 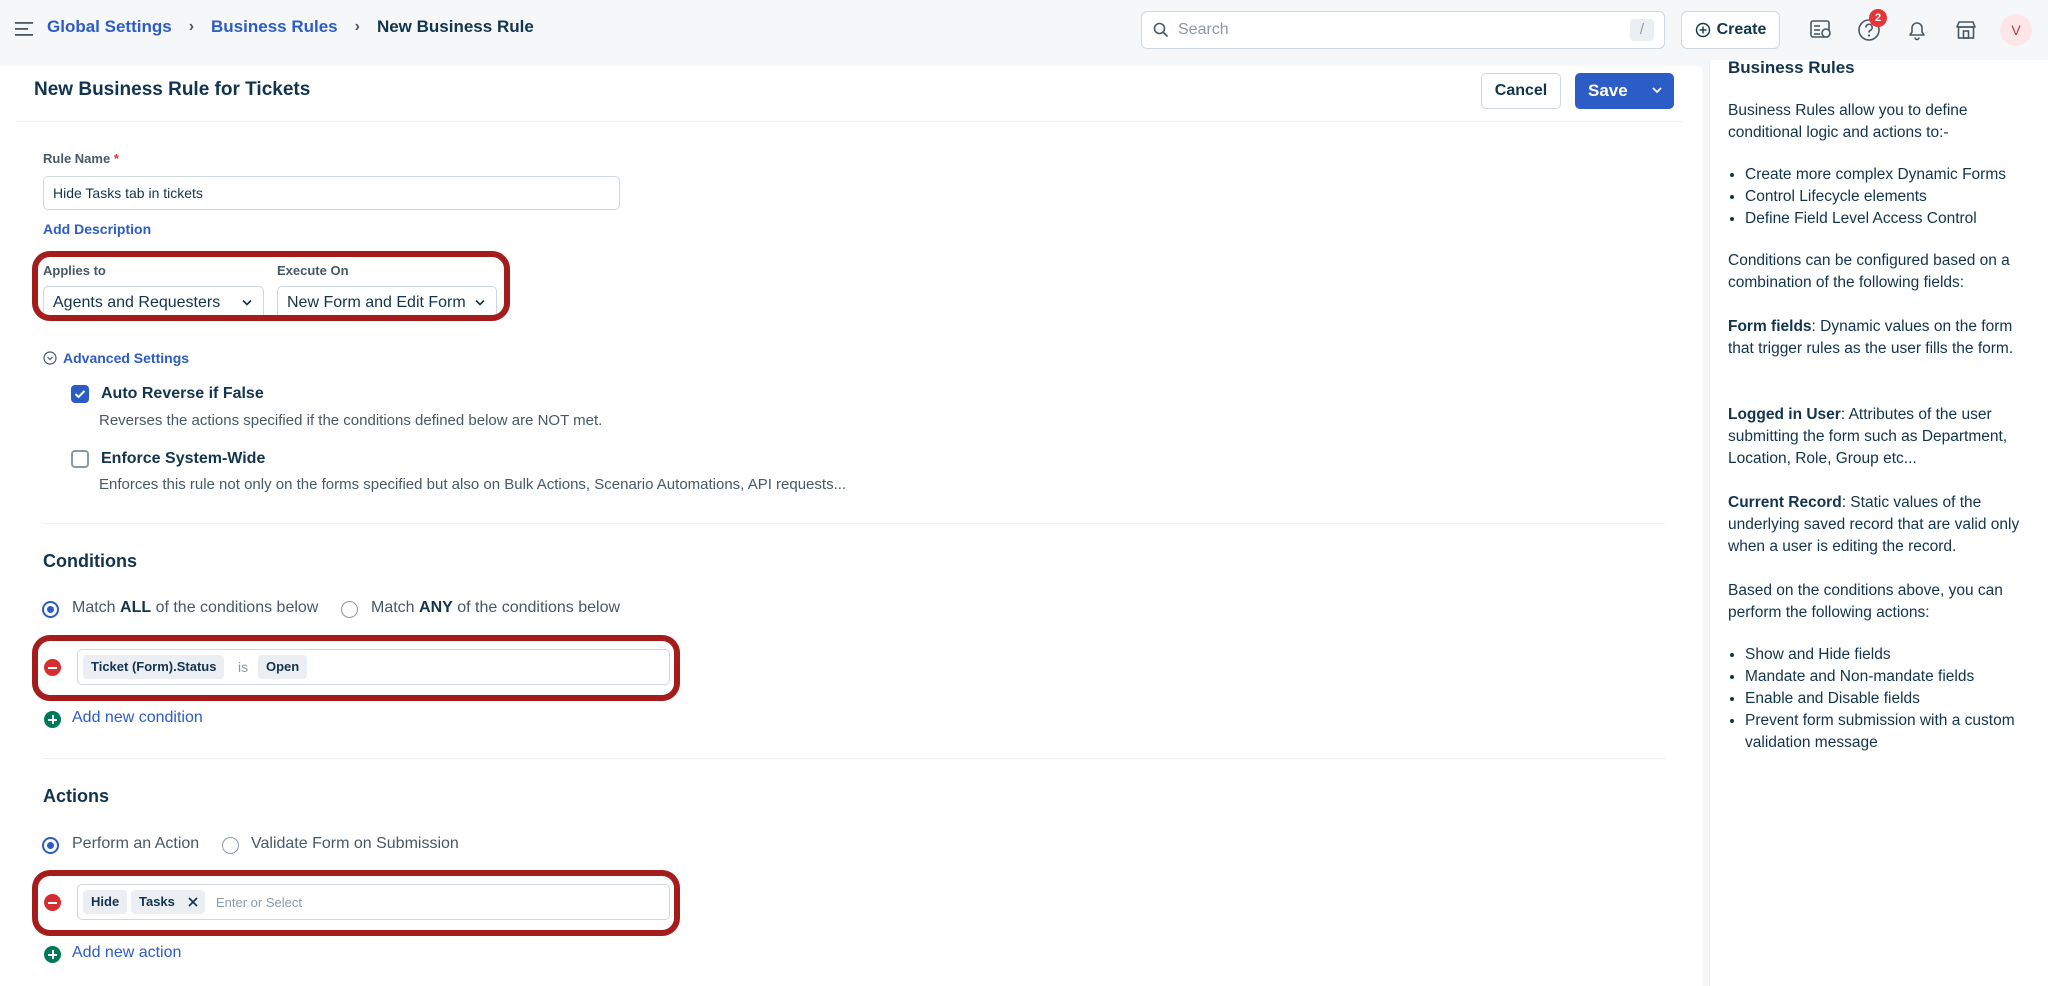 I want to click on execute-on-select: New Form and Edit Form, so click(x=387, y=303).